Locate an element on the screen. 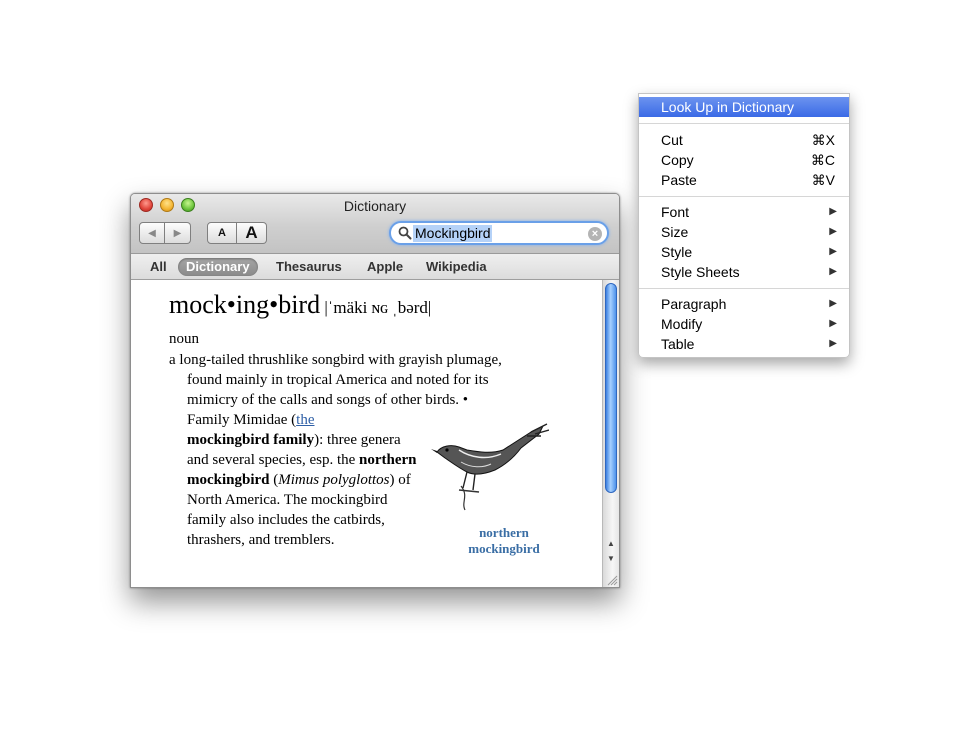 Image resolution: width=954 pixels, height=737 pixels. scroll-down-button: ▼ is located at coordinates (611, 559).